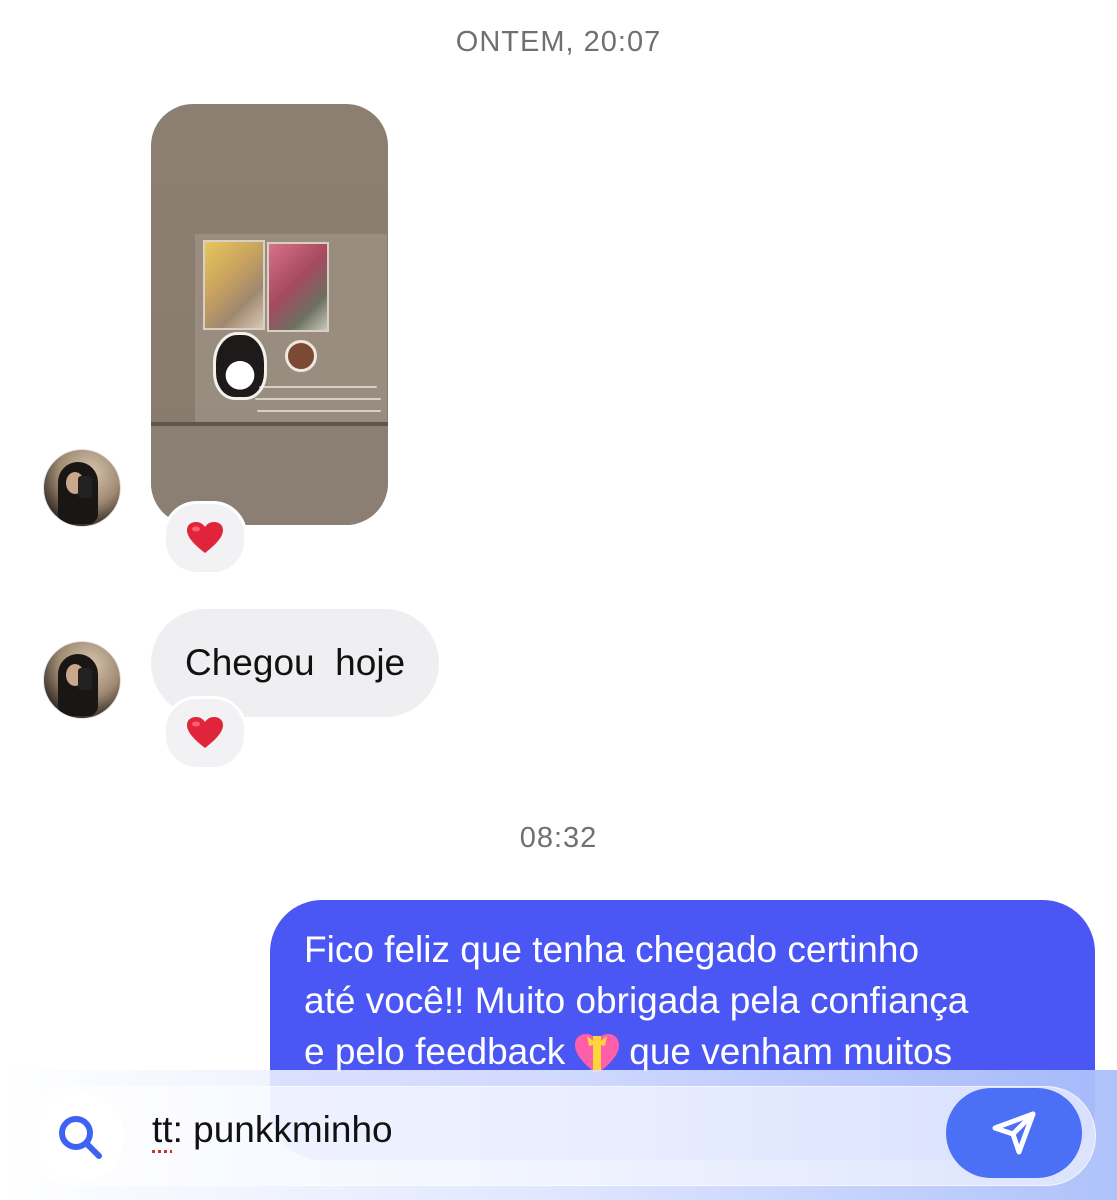 The image size is (1117, 1200). I want to click on send-icon, so click(1014, 1133).